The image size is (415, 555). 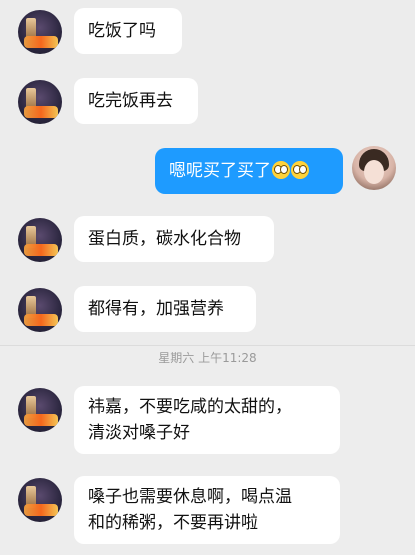 I want to click on message-bubble: 蛋白质，碳水化合物, so click(x=174, y=239).